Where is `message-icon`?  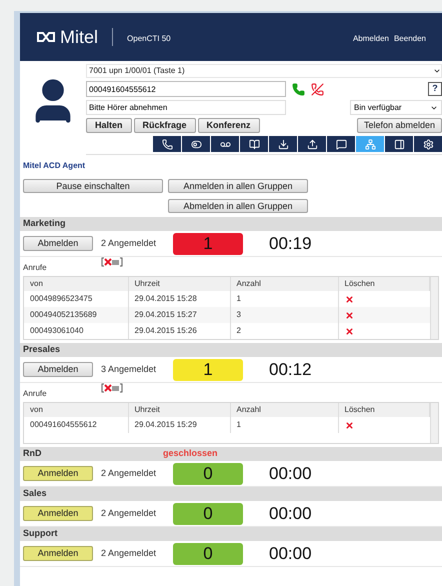 message-icon is located at coordinates (341, 144).